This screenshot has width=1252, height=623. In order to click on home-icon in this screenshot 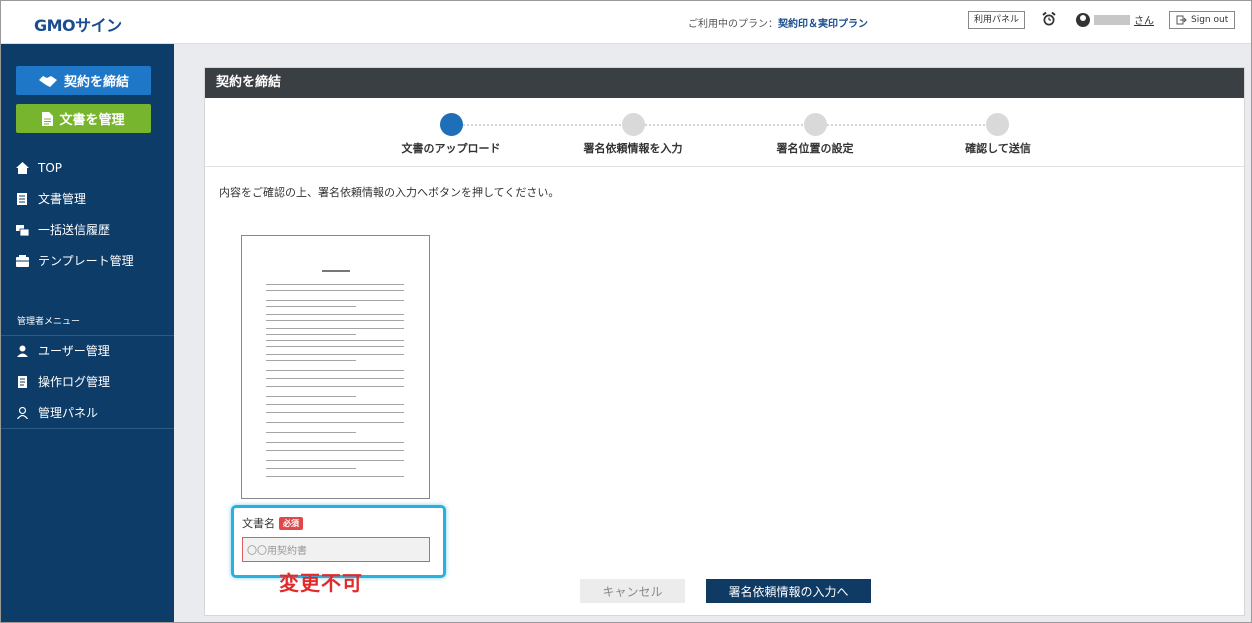, I will do `click(22, 167)`.